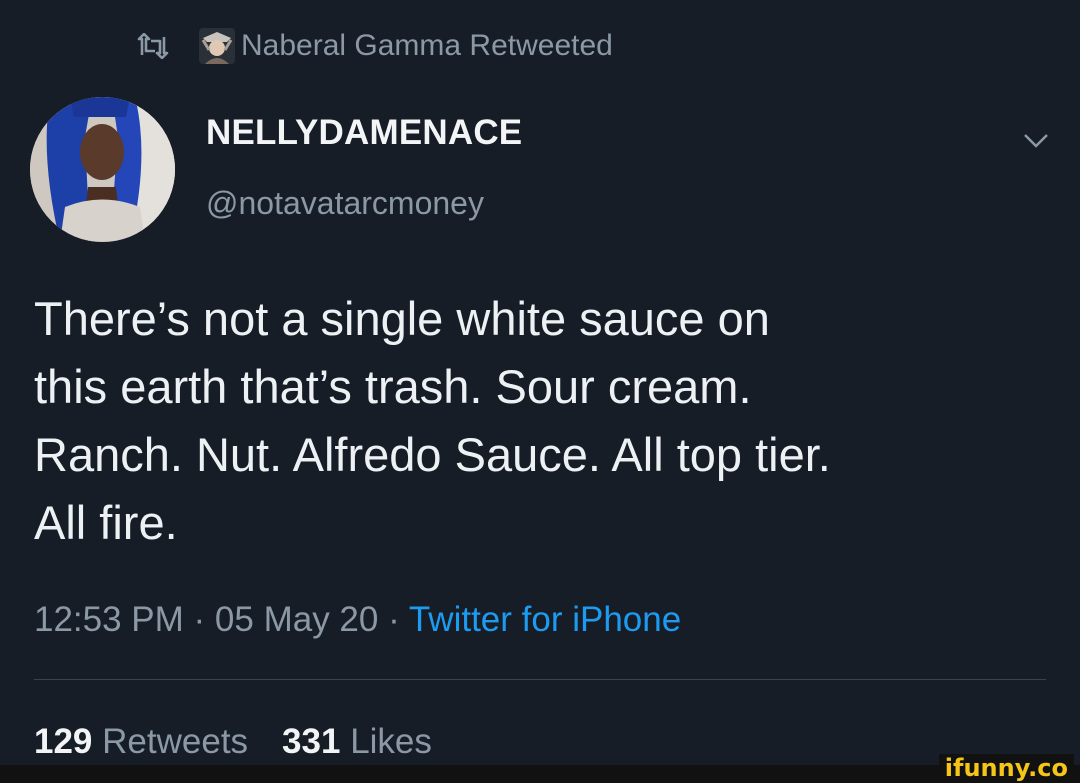 The width and height of the screenshot is (1080, 783). Describe the element at coordinates (402, 318) in the screenshot. I see `tweet-text-line: There’s not a single white sauce on` at that location.